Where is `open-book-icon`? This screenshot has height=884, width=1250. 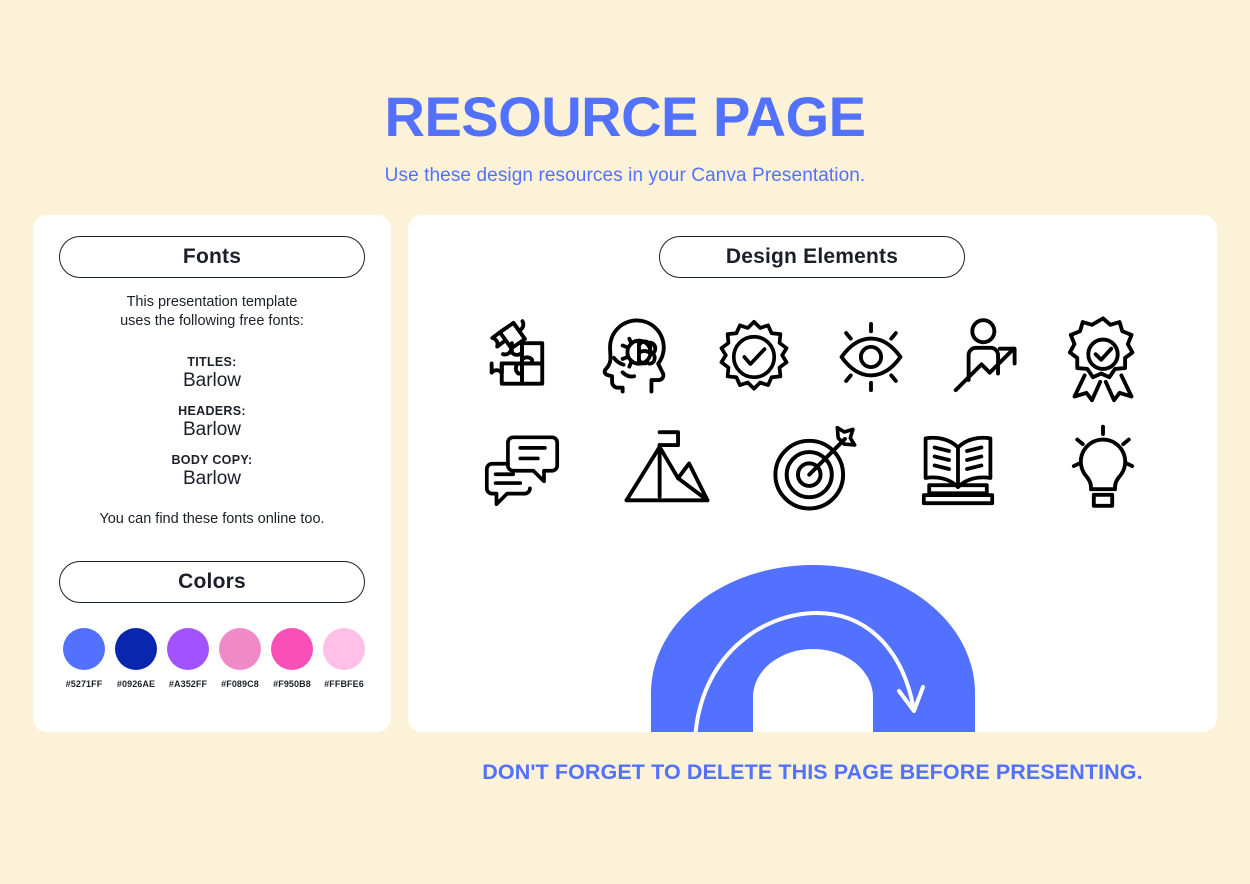
open-book-icon is located at coordinates (958, 469).